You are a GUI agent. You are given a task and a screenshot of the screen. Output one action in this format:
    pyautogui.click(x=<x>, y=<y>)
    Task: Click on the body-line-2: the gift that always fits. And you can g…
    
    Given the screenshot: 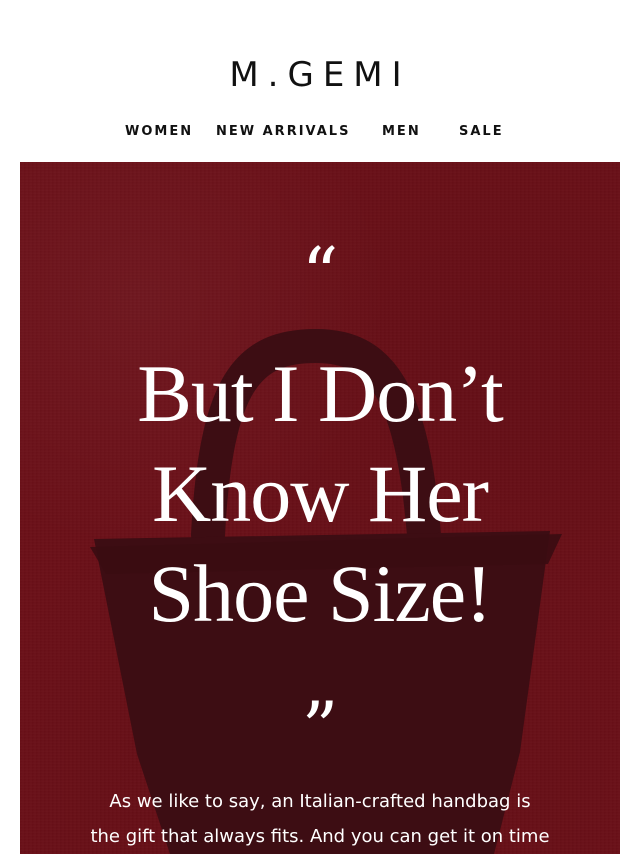 What is the action you would take?
    pyautogui.click(x=320, y=836)
    